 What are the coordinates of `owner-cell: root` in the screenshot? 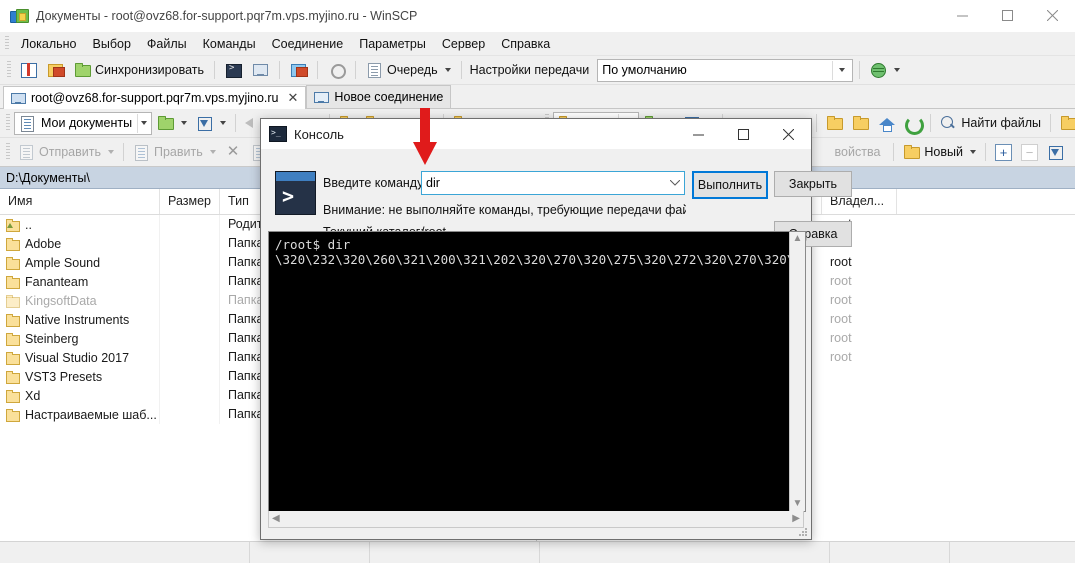 It's located at (841, 357).